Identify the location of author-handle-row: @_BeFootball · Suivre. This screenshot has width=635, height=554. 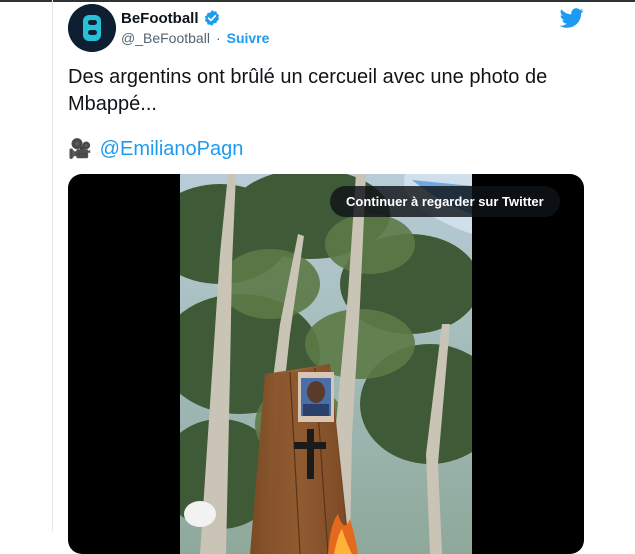
(195, 38).